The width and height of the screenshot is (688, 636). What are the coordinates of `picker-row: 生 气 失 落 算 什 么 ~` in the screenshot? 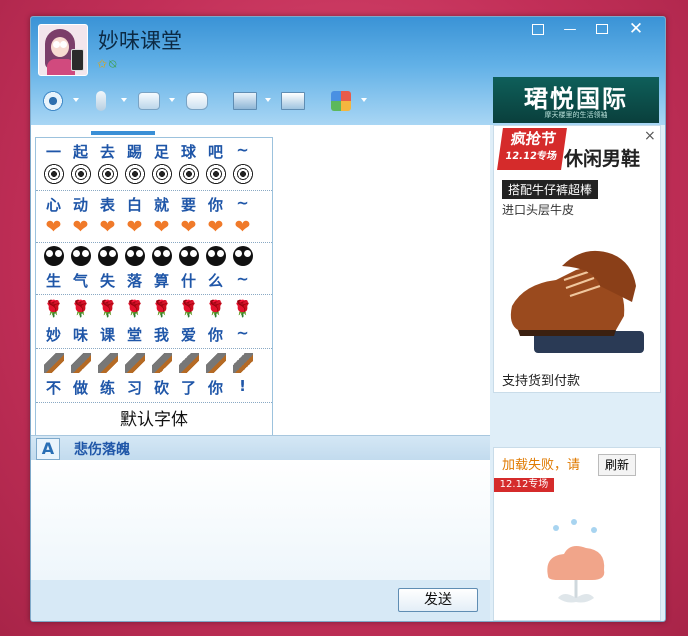 It's located at (154, 268).